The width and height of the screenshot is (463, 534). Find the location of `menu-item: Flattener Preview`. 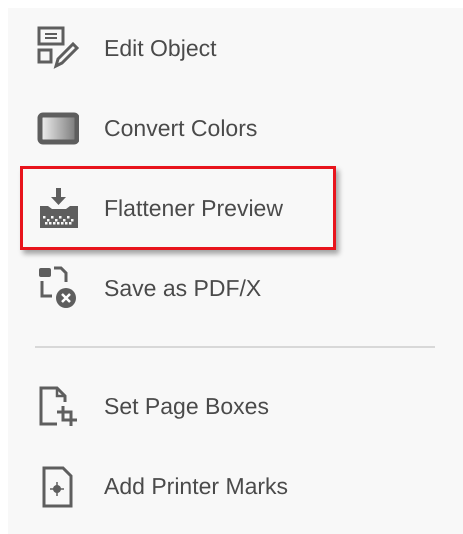

menu-item: Flattener Preview is located at coordinates (178, 208).